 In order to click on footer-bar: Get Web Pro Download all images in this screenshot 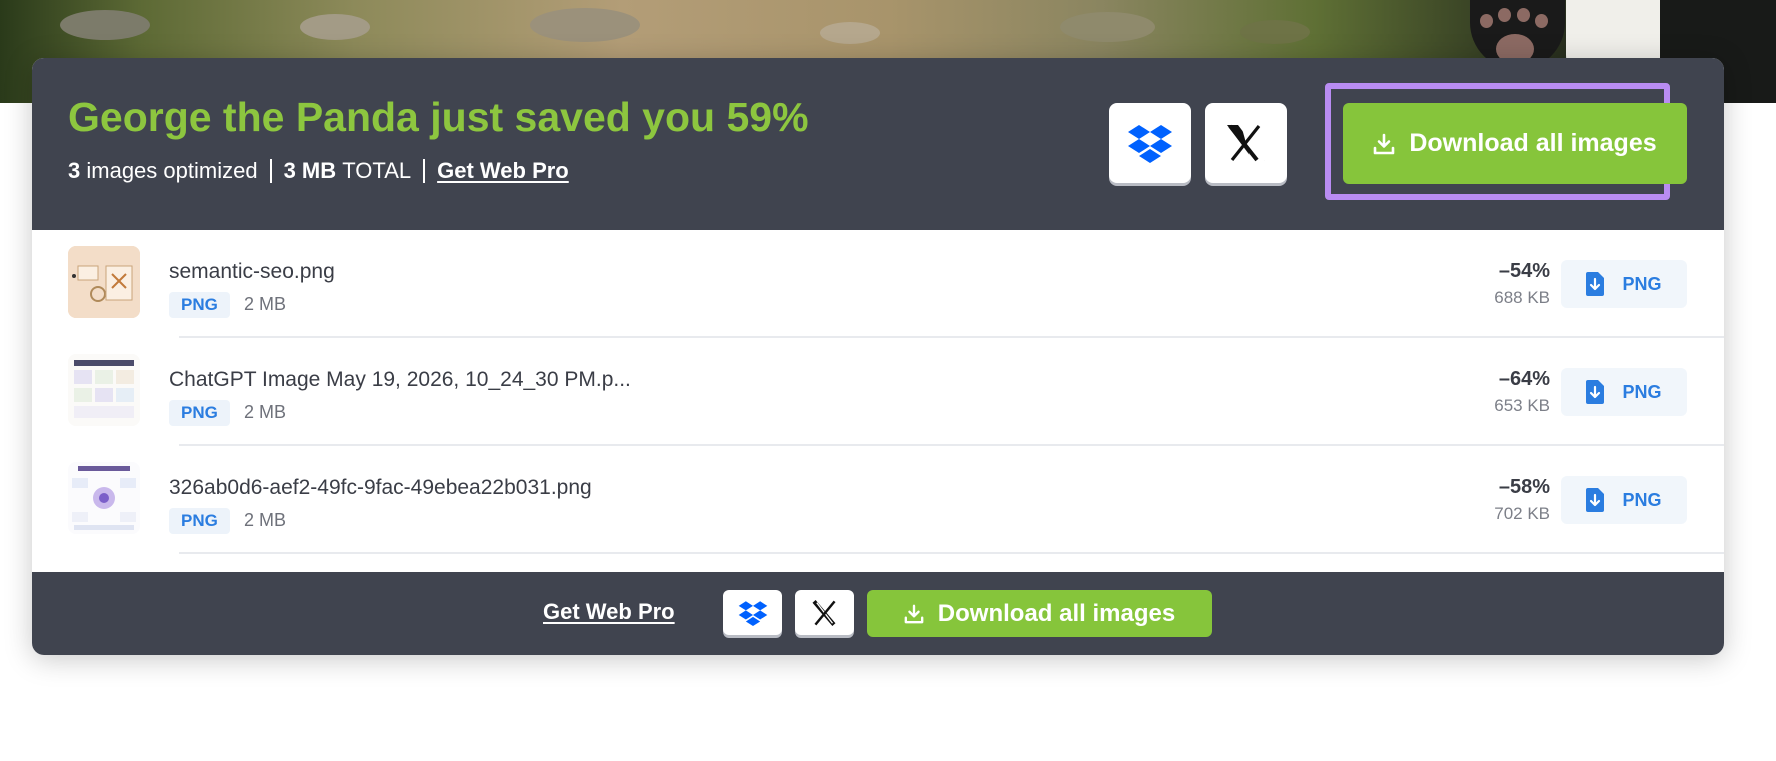, I will do `click(878, 613)`.